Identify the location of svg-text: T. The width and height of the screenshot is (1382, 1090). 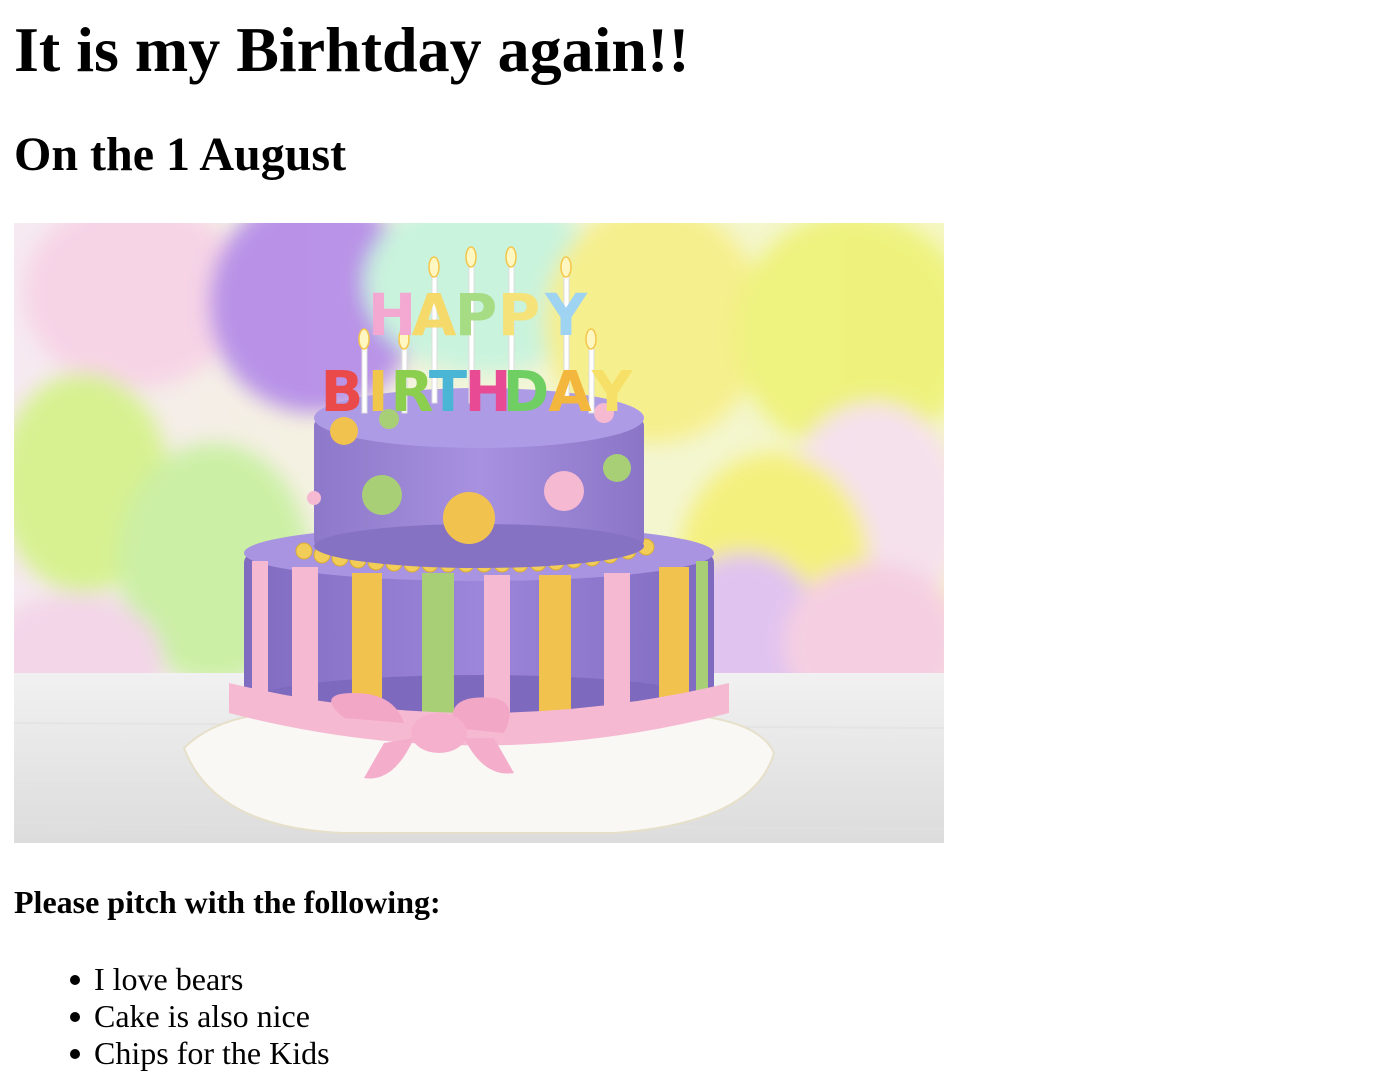
(448, 392).